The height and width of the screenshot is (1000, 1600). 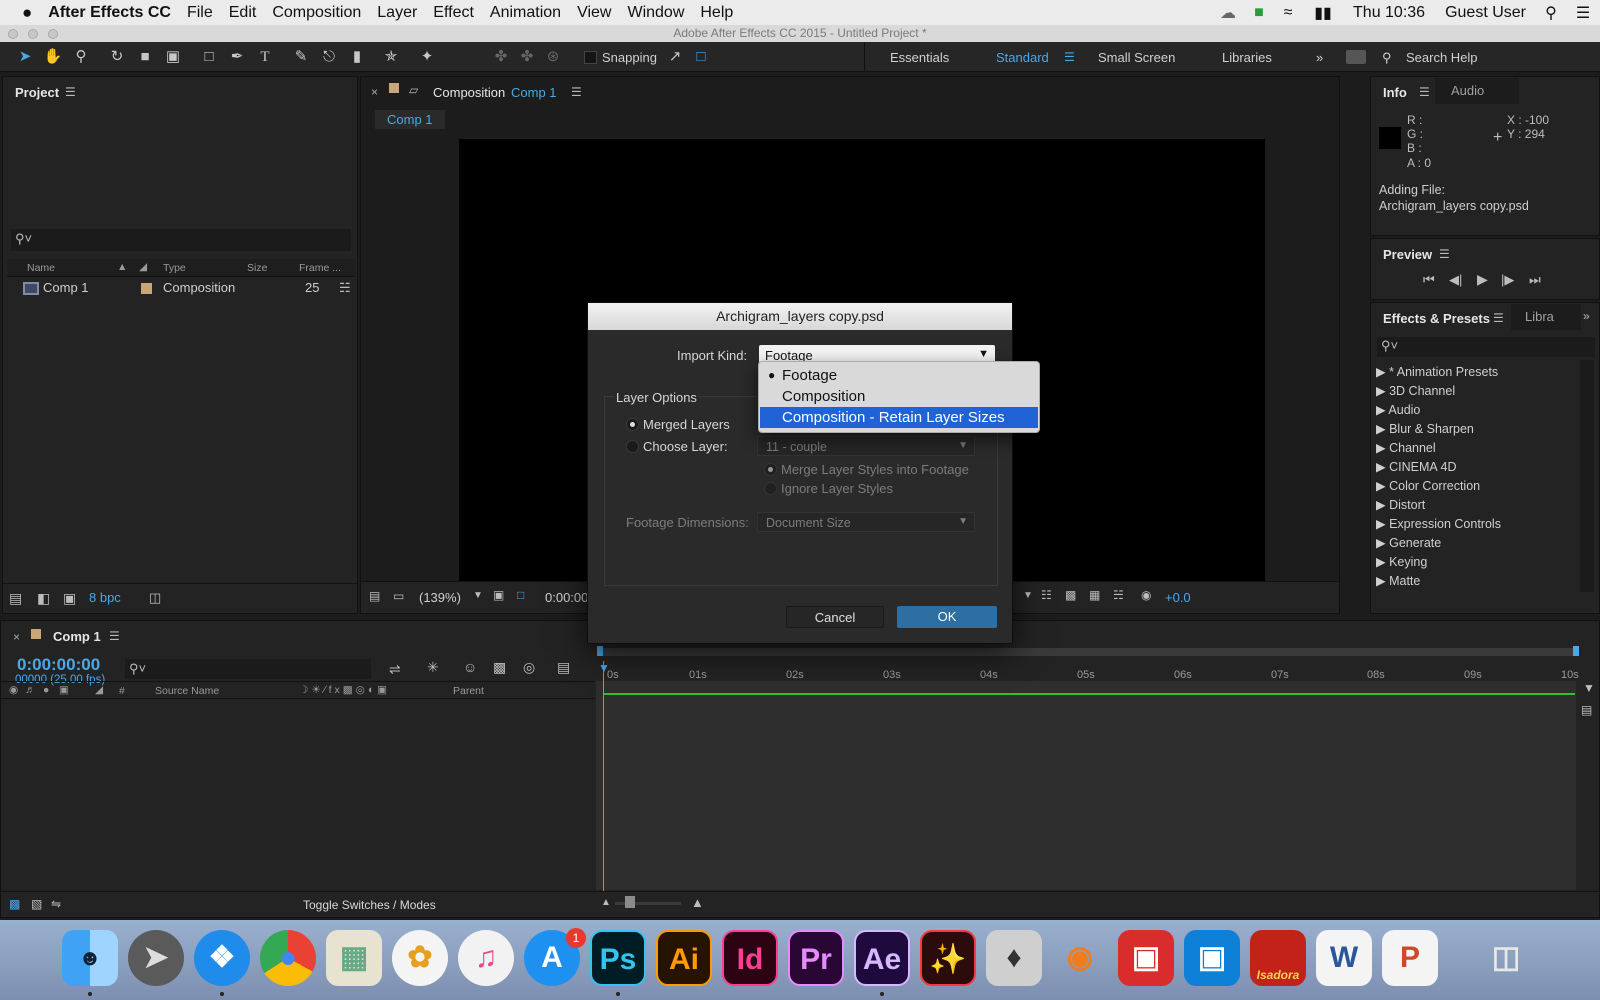 What do you see at coordinates (374, 92) in the screenshot?
I see `close-comp-panel-icon: ×` at bounding box center [374, 92].